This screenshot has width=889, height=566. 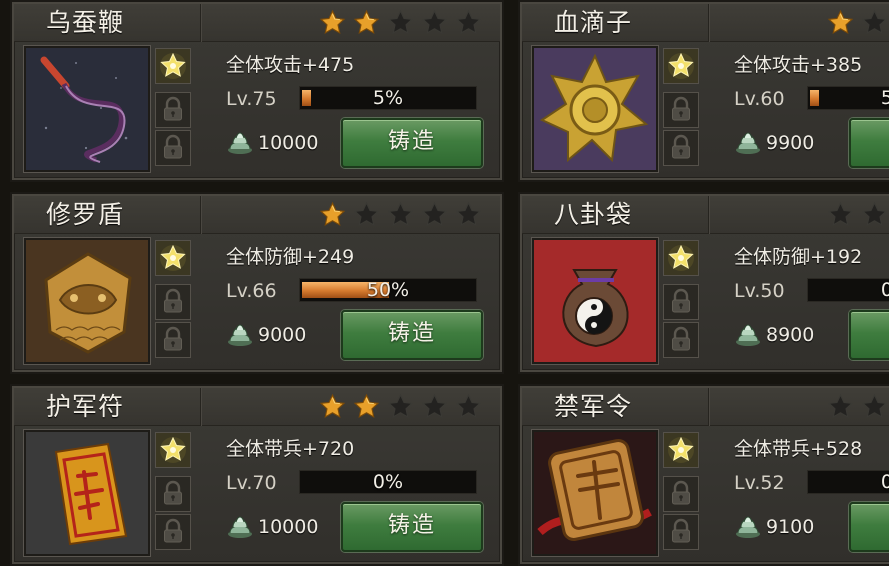 What do you see at coordinates (759, 483) in the screenshot?
I see `level-label: Lv.52` at bounding box center [759, 483].